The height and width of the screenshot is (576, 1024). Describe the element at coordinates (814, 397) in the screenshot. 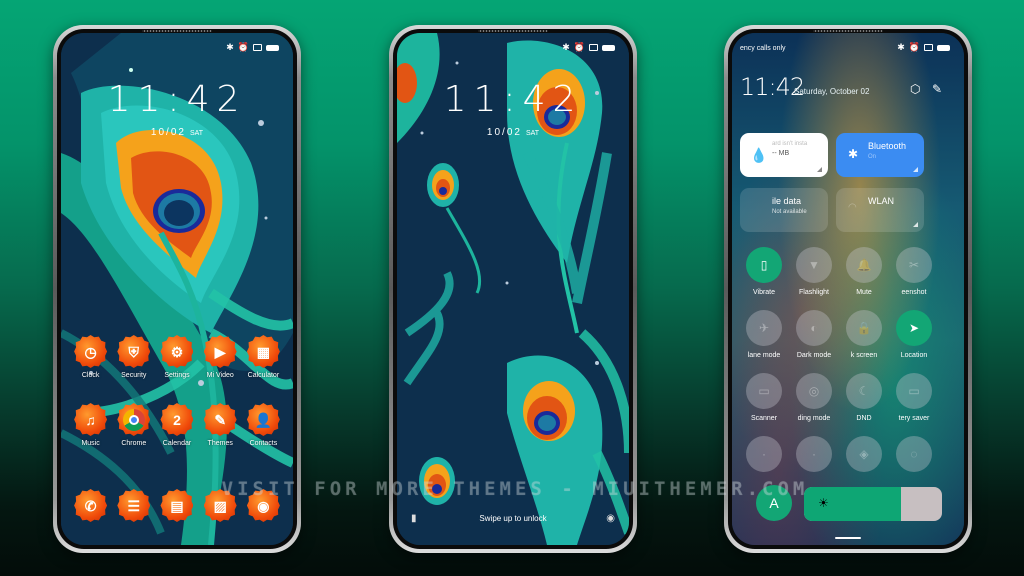

I see `toggle-ding-mode: ◎ ding mode` at that location.